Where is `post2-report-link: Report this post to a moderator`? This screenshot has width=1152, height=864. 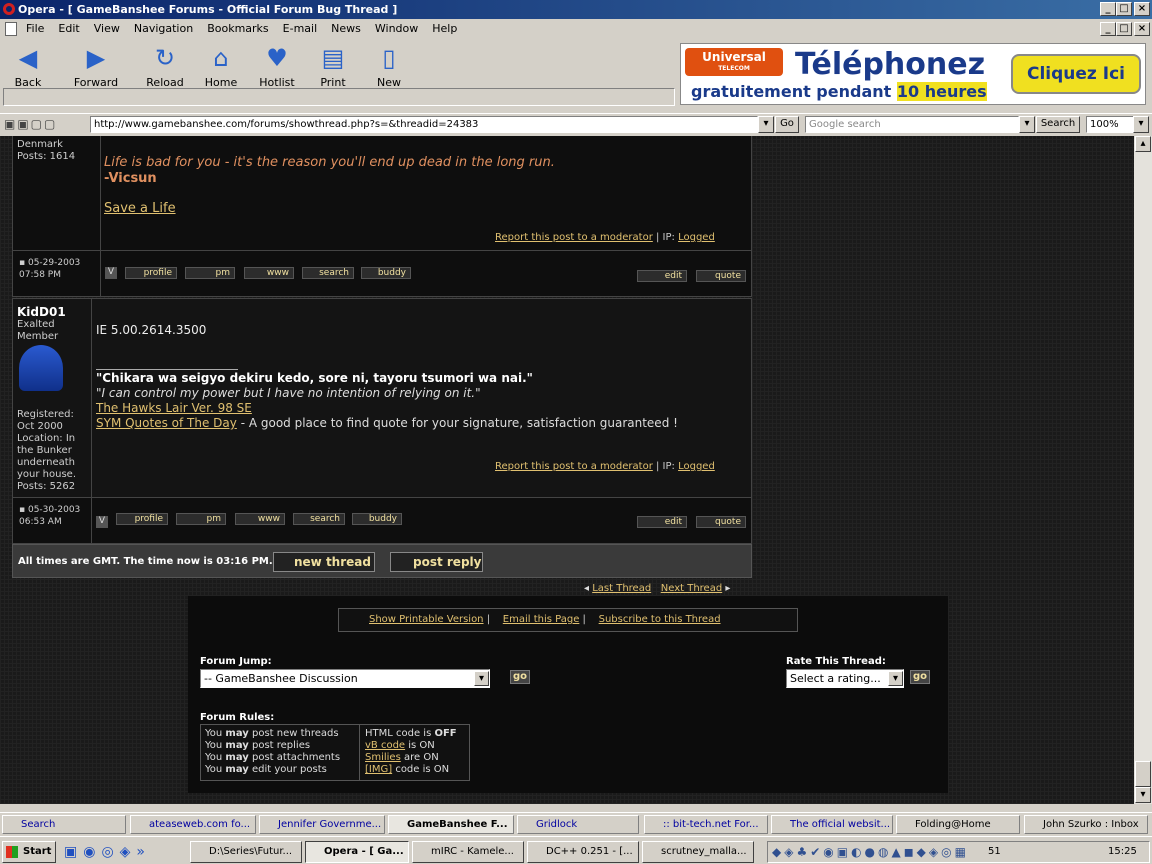
post2-report-link: Report this post to a moderator is located at coordinates (574, 466).